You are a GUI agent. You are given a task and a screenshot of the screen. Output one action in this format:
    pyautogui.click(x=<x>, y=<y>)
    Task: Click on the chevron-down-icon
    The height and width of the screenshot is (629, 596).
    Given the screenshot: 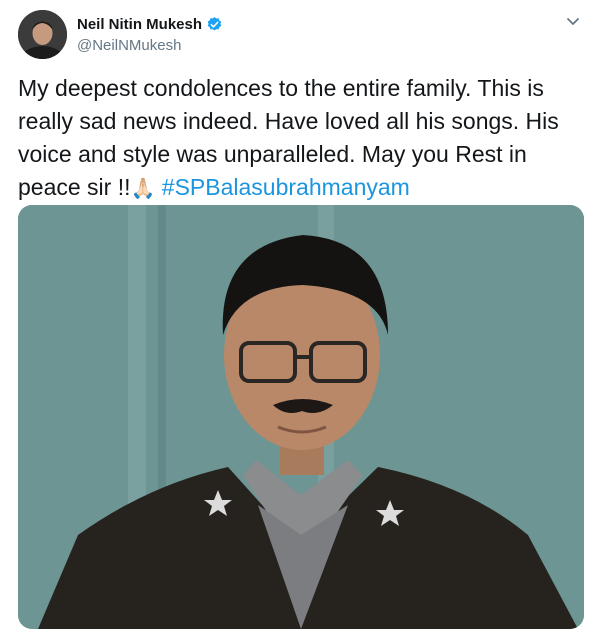 What is the action you would take?
    pyautogui.click(x=573, y=21)
    